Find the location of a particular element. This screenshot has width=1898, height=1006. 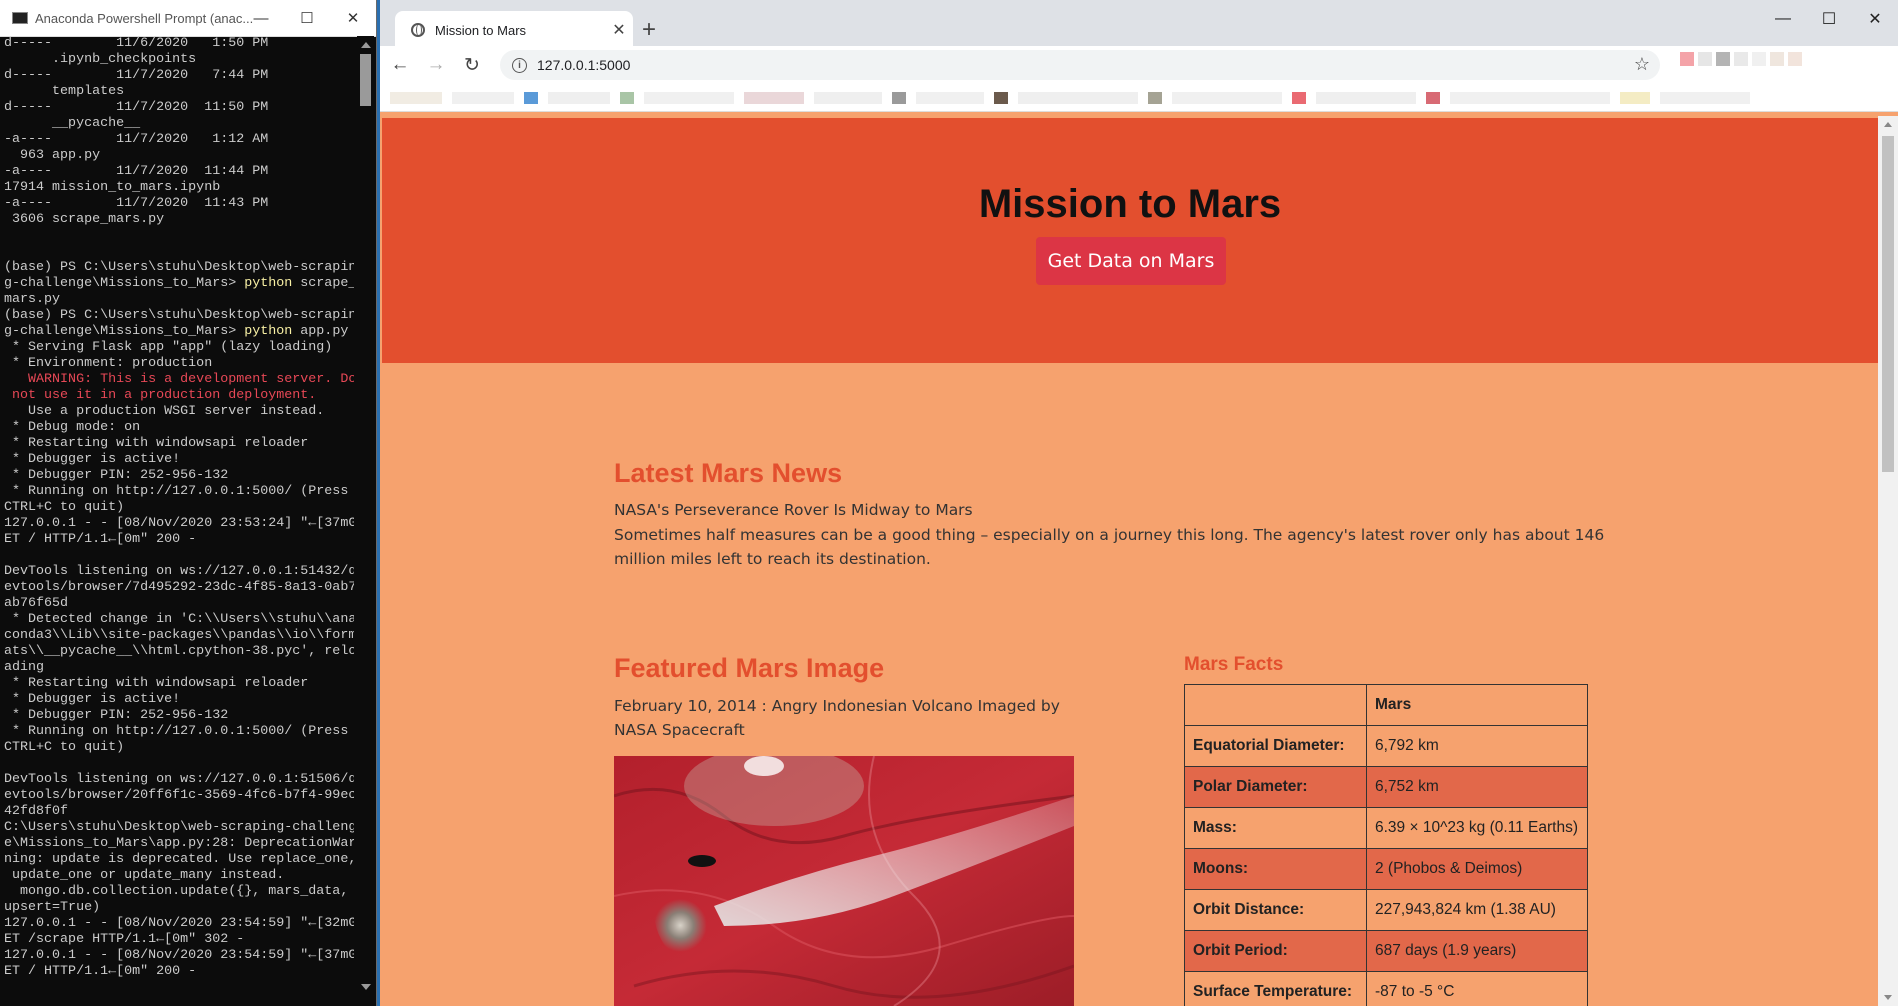

page-title: Mission to Mars is located at coordinates (1130, 204).